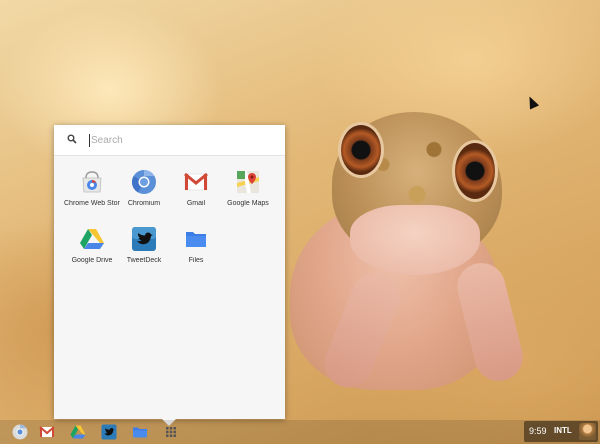 The width and height of the screenshot is (600, 444). I want to click on mouse-cursor, so click(532, 102).